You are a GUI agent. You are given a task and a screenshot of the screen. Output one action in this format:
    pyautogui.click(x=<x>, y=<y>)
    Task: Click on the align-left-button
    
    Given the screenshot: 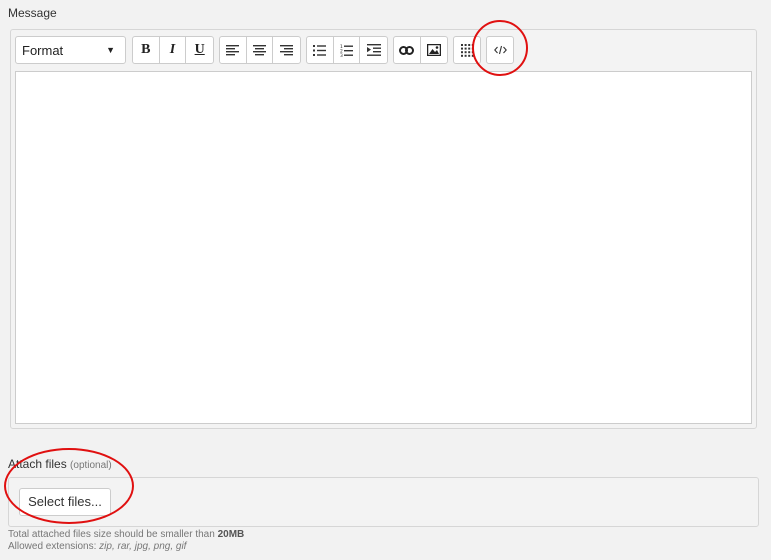 What is the action you would take?
    pyautogui.click(x=233, y=50)
    